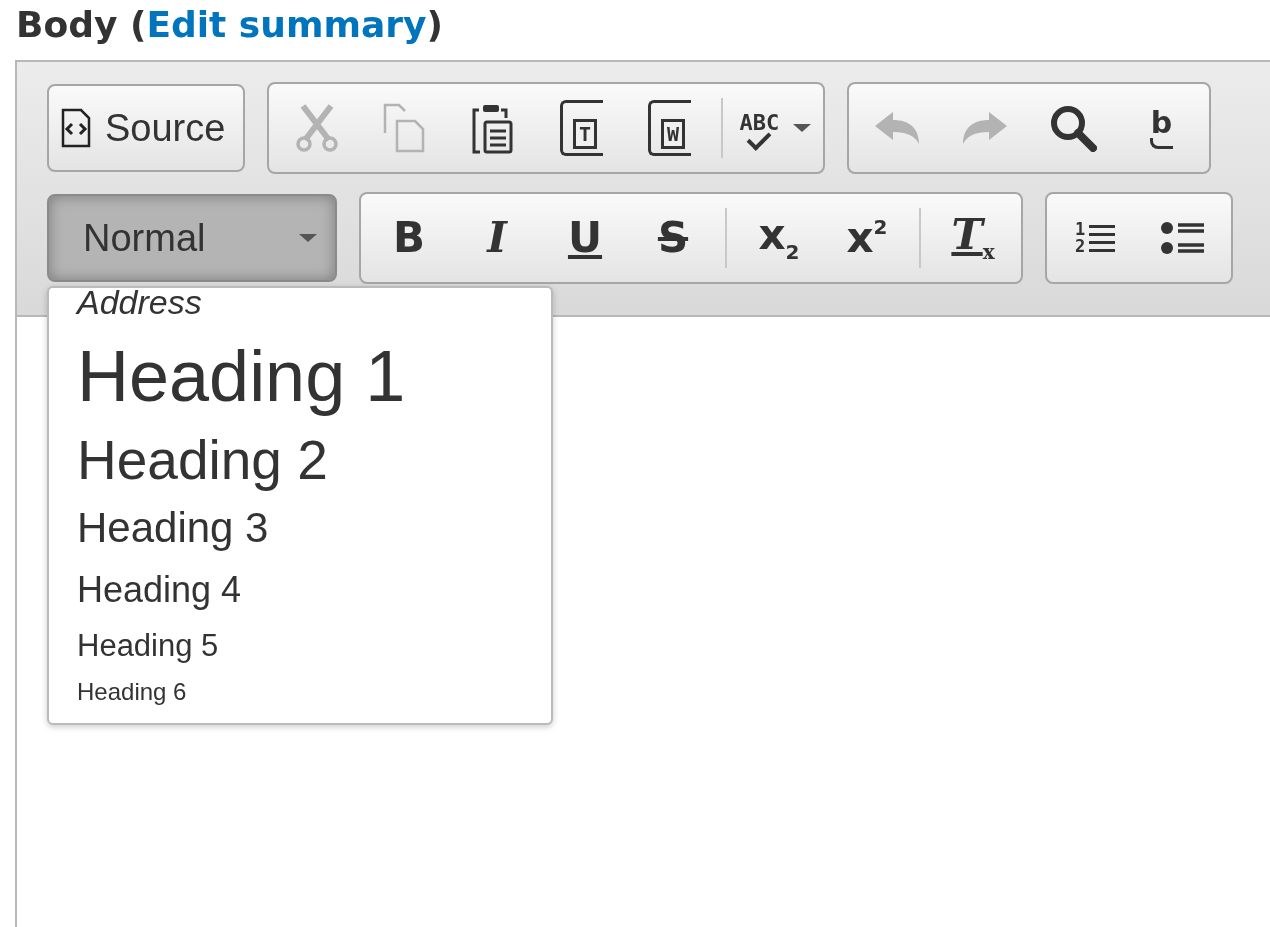 The width and height of the screenshot is (1270, 927). What do you see at coordinates (76, 128) in the screenshot?
I see `source-icon` at bounding box center [76, 128].